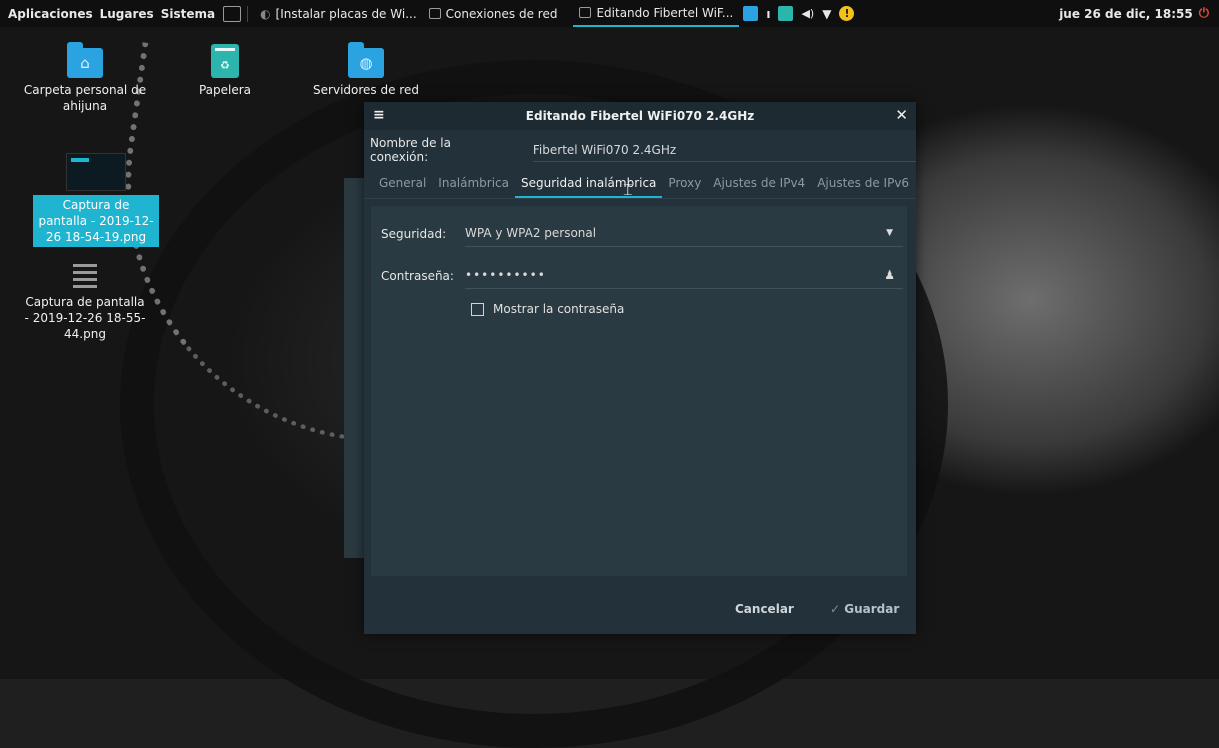 The width and height of the screenshot is (1219, 748). What do you see at coordinates (826, 14) in the screenshot?
I see `wifi-icon: ▼` at bounding box center [826, 14].